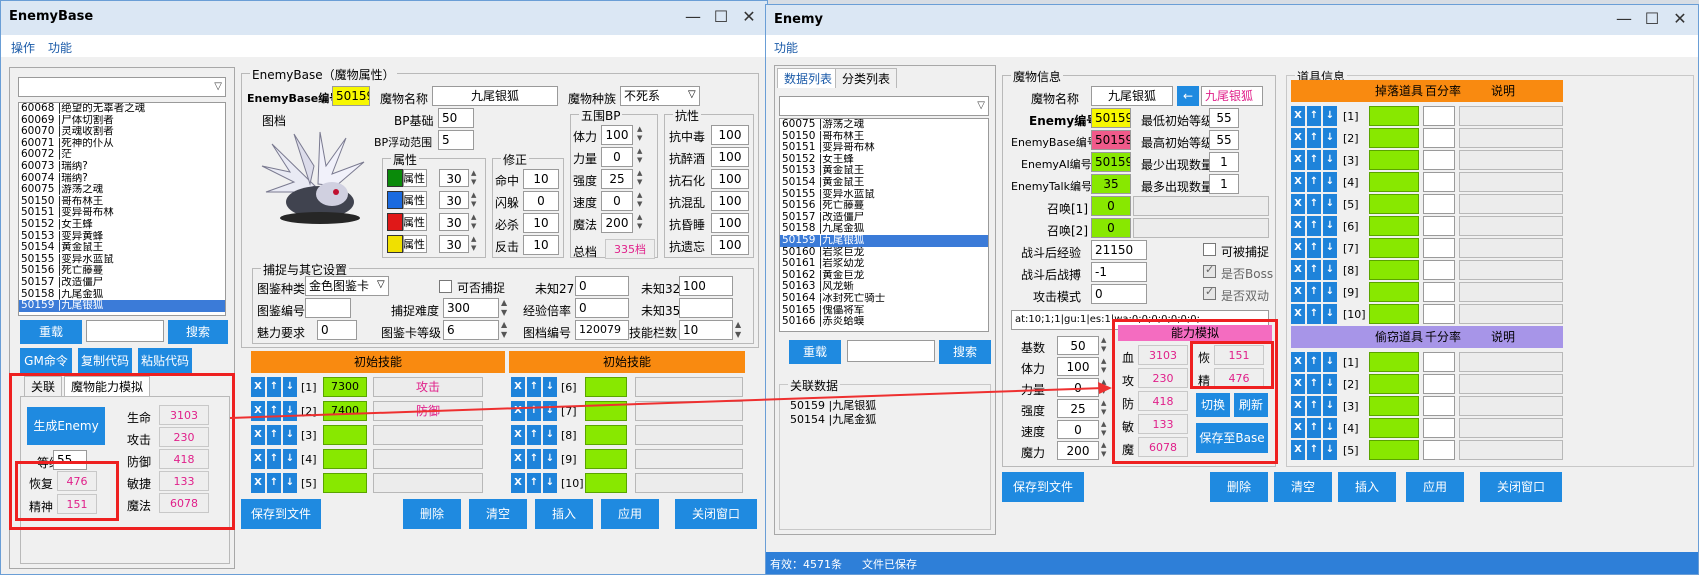  What do you see at coordinates (337, 330) in the screenshot?
I see `charm-field: 0` at bounding box center [337, 330].